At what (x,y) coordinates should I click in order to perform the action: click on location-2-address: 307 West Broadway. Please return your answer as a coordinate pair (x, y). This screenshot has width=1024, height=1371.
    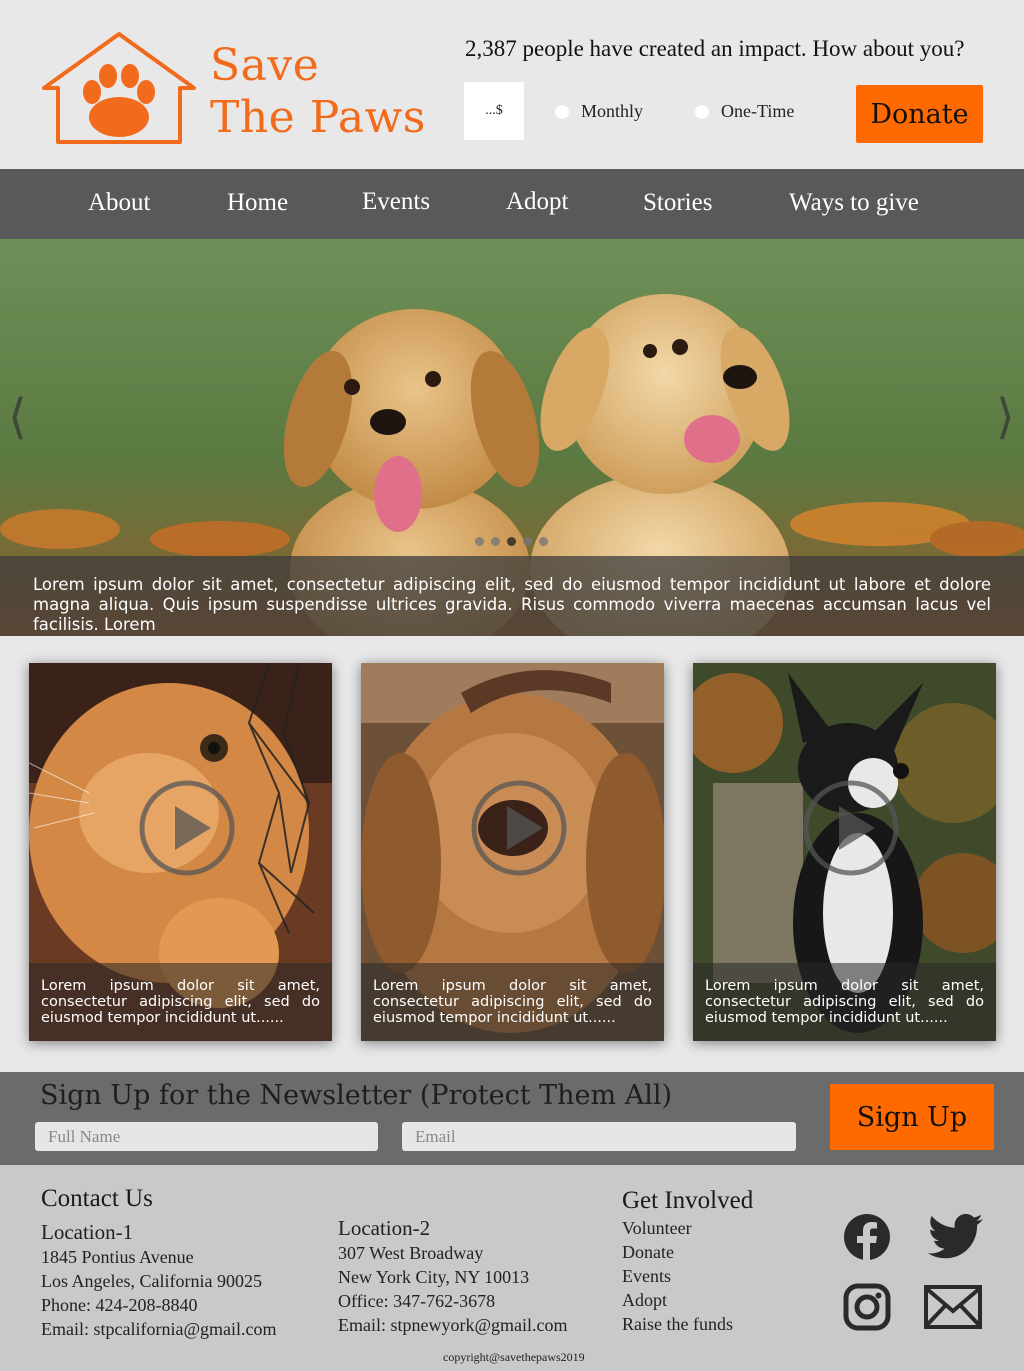
    Looking at the image, I should click on (411, 1253).